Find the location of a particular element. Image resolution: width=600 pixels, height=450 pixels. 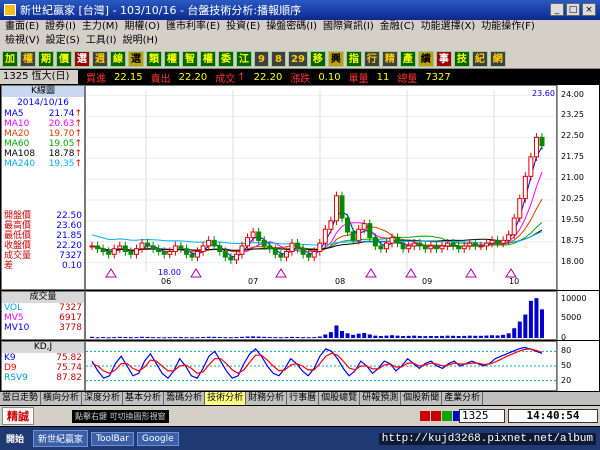

analysis-tab: 當日走勢 is located at coordinates (21, 398).